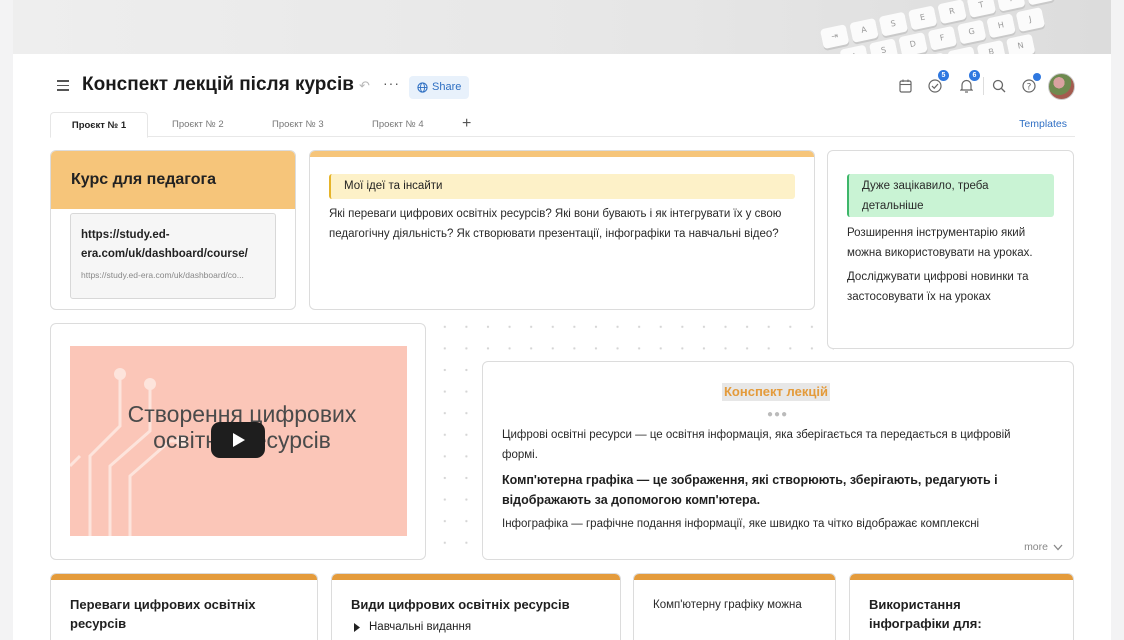  I want to click on infographics-title: Використання інфографіки для:, so click(925, 614).